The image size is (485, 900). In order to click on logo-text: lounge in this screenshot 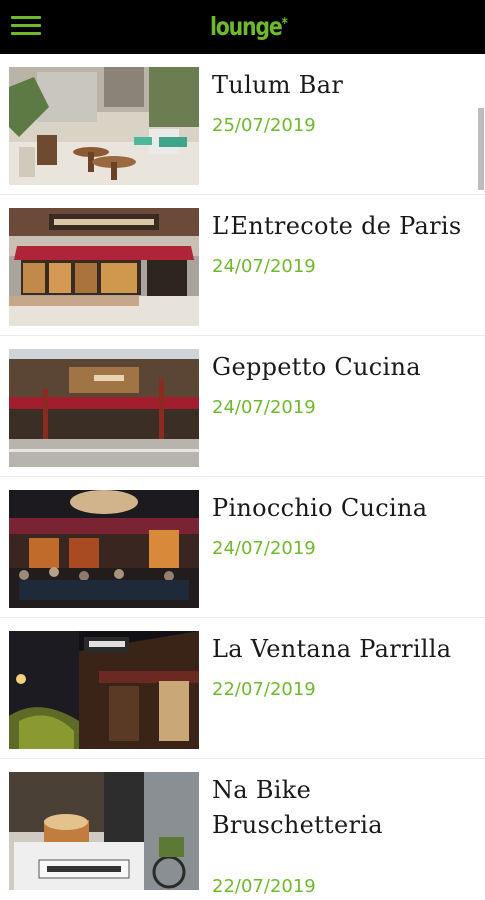, I will do `click(246, 26)`.